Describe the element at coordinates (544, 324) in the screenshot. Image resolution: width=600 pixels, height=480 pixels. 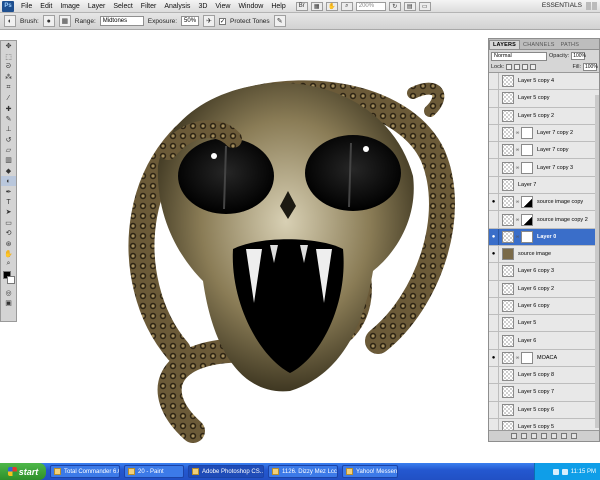
I see `layer-row: Layer 5` at that location.